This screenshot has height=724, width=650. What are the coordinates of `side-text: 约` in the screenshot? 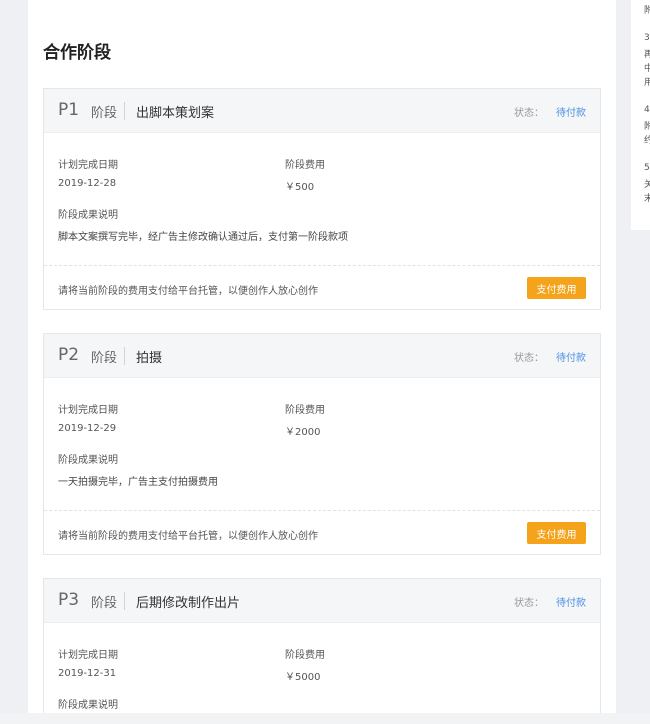 It's located at (647, 141).